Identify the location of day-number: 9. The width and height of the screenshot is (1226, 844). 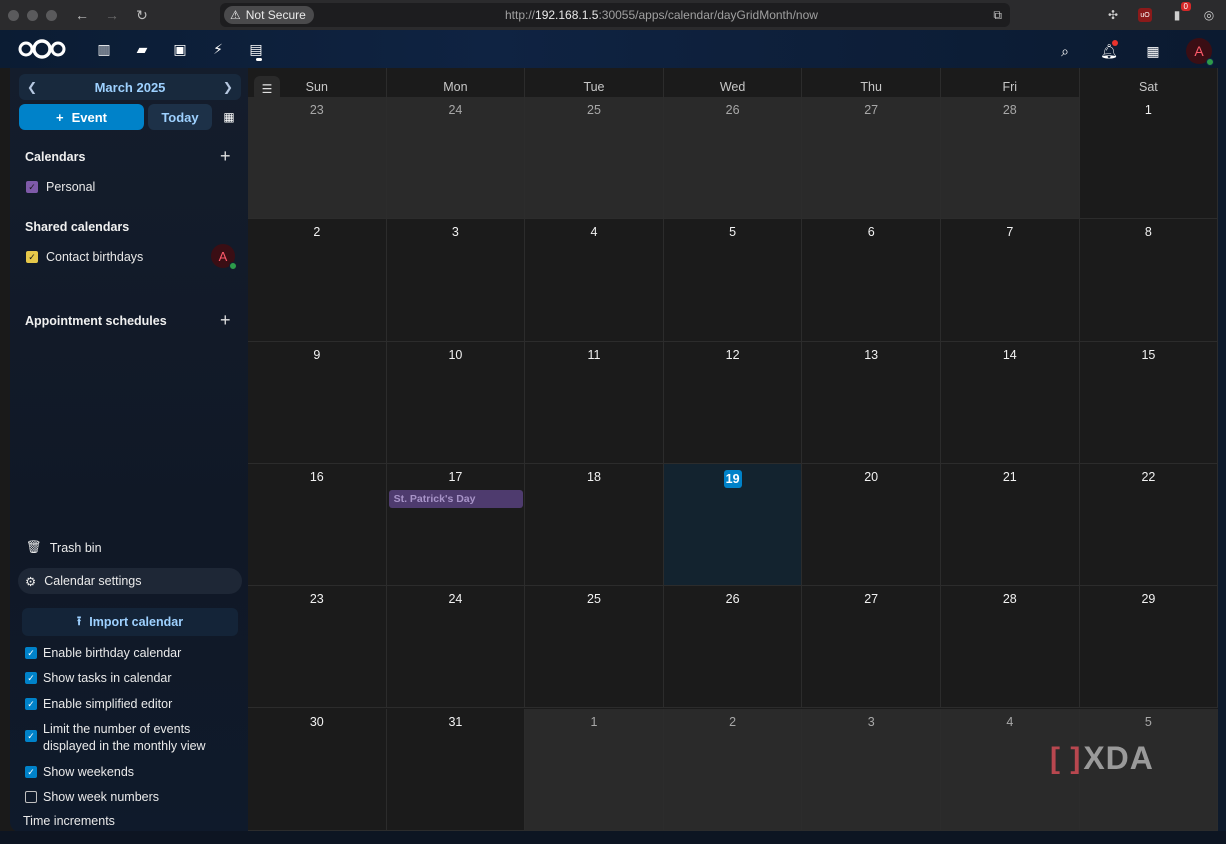
(317, 355).